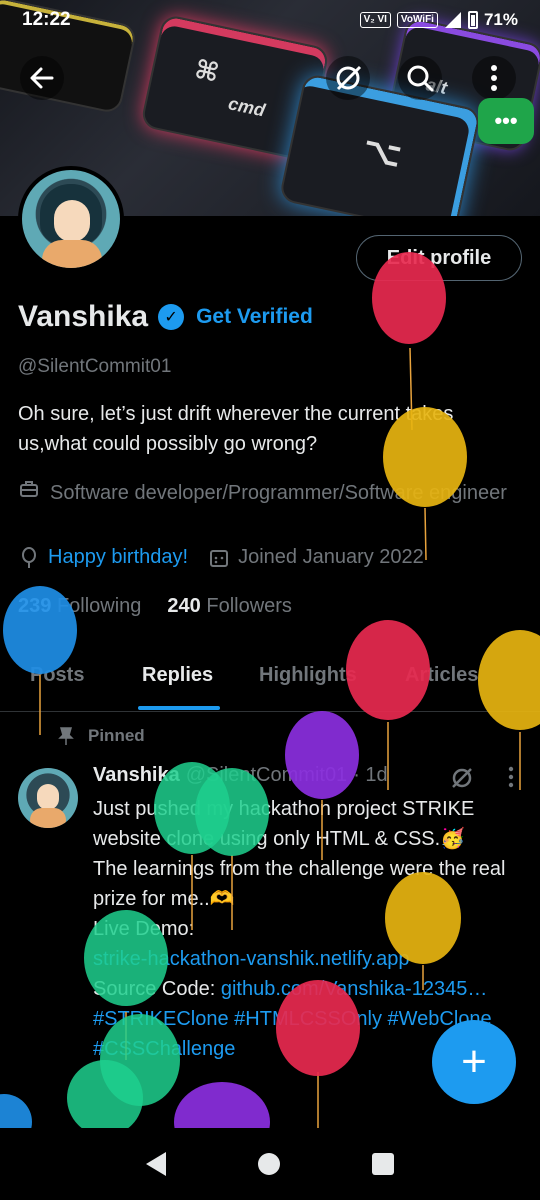 This screenshot has height=1200, width=540. What do you see at coordinates (270, 20) in the screenshot?
I see `status-bar: 12:22 V₂ VI VoWiFi 71%` at bounding box center [270, 20].